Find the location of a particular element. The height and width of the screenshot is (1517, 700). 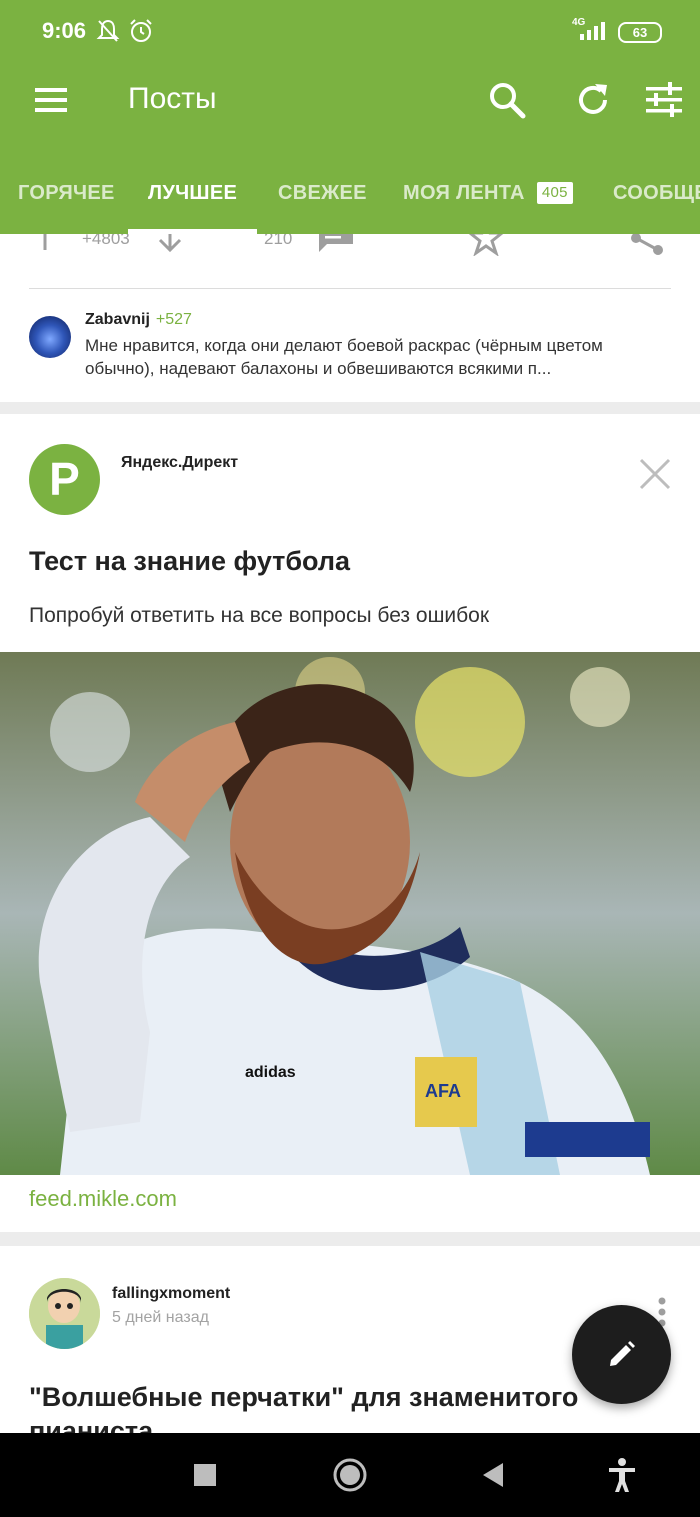

comment-author: Zabavnij is located at coordinates (117, 319).